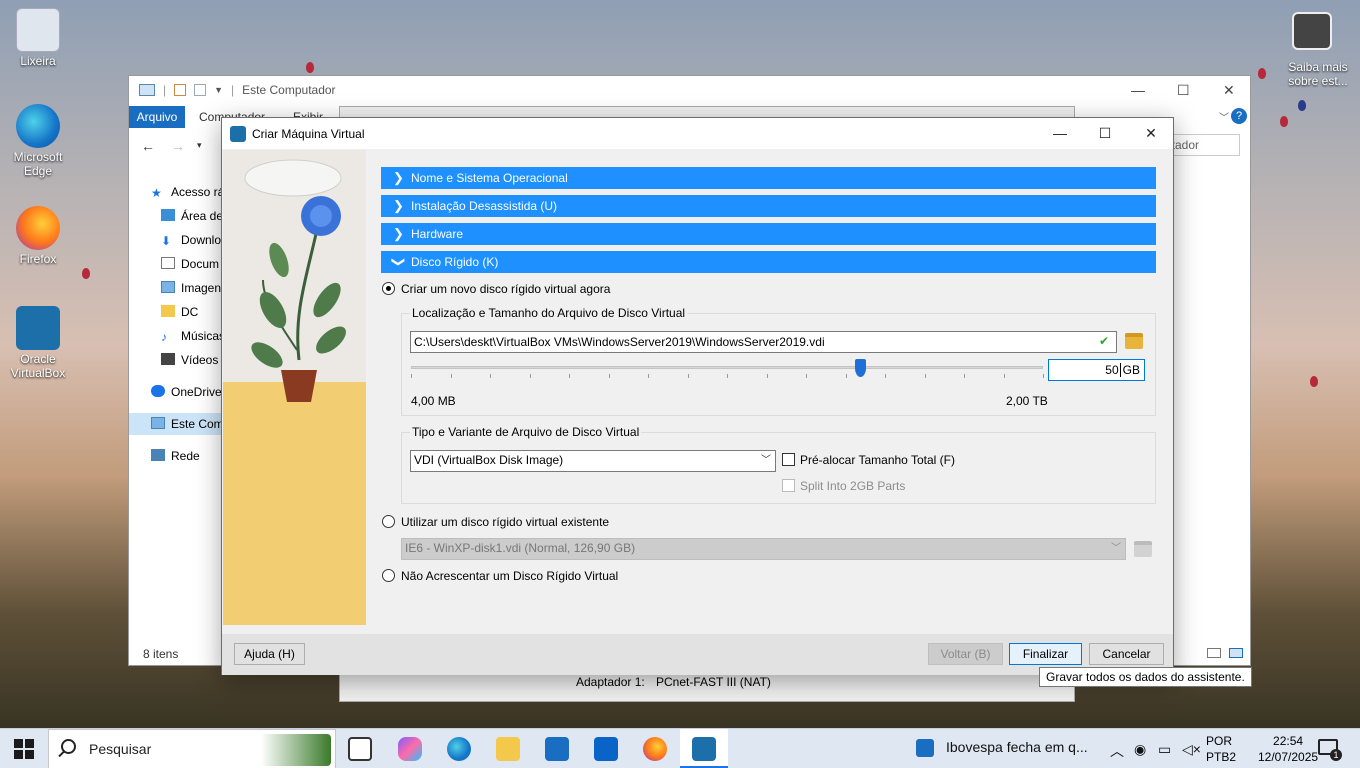 This screenshot has width=1360, height=768. Describe the element at coordinates (148, 146) in the screenshot. I see `back-arrow-icon: ←` at that location.